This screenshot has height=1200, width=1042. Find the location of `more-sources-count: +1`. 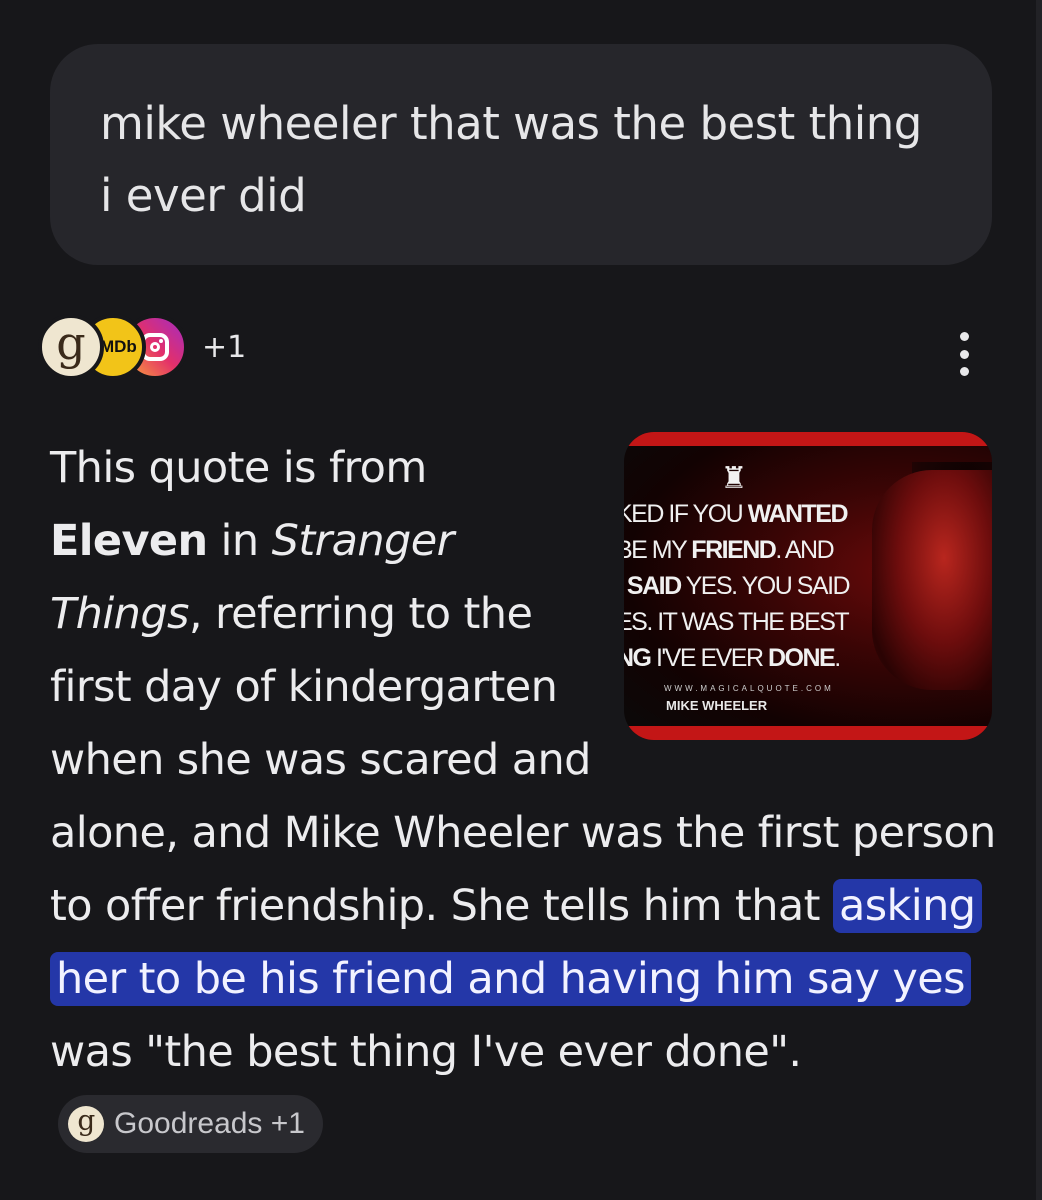

more-sources-count: +1 is located at coordinates (224, 347).